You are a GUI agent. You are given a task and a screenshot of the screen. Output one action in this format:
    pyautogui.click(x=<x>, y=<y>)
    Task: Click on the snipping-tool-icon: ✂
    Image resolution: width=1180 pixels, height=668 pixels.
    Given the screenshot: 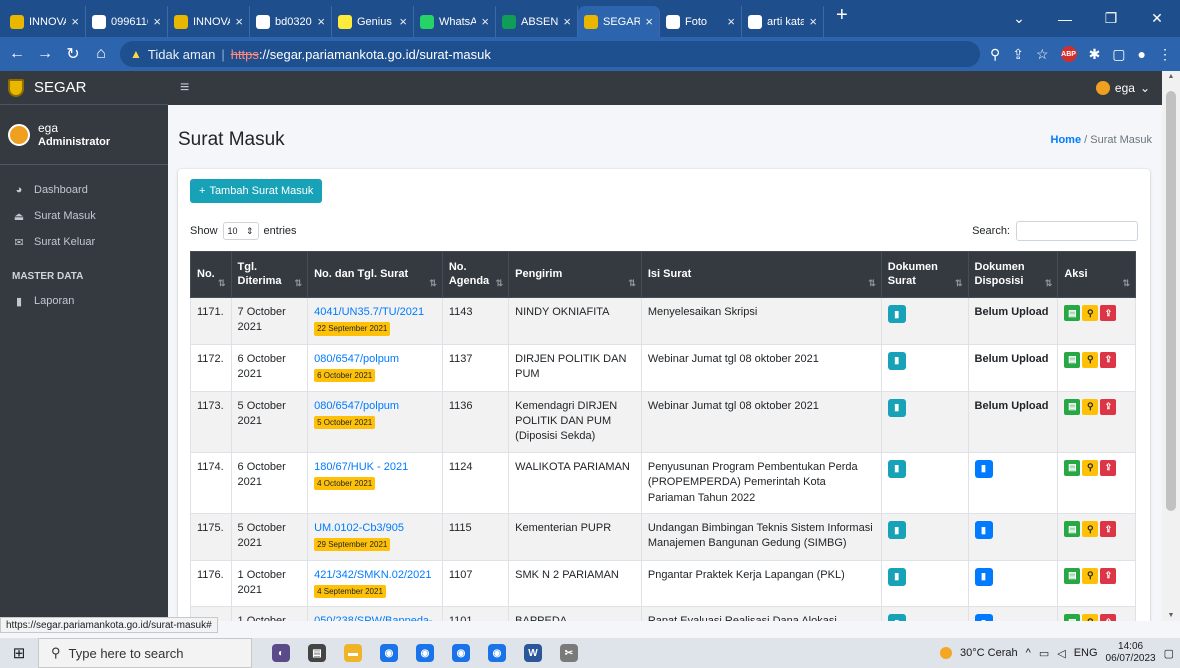 What is the action you would take?
    pyautogui.click(x=569, y=653)
    